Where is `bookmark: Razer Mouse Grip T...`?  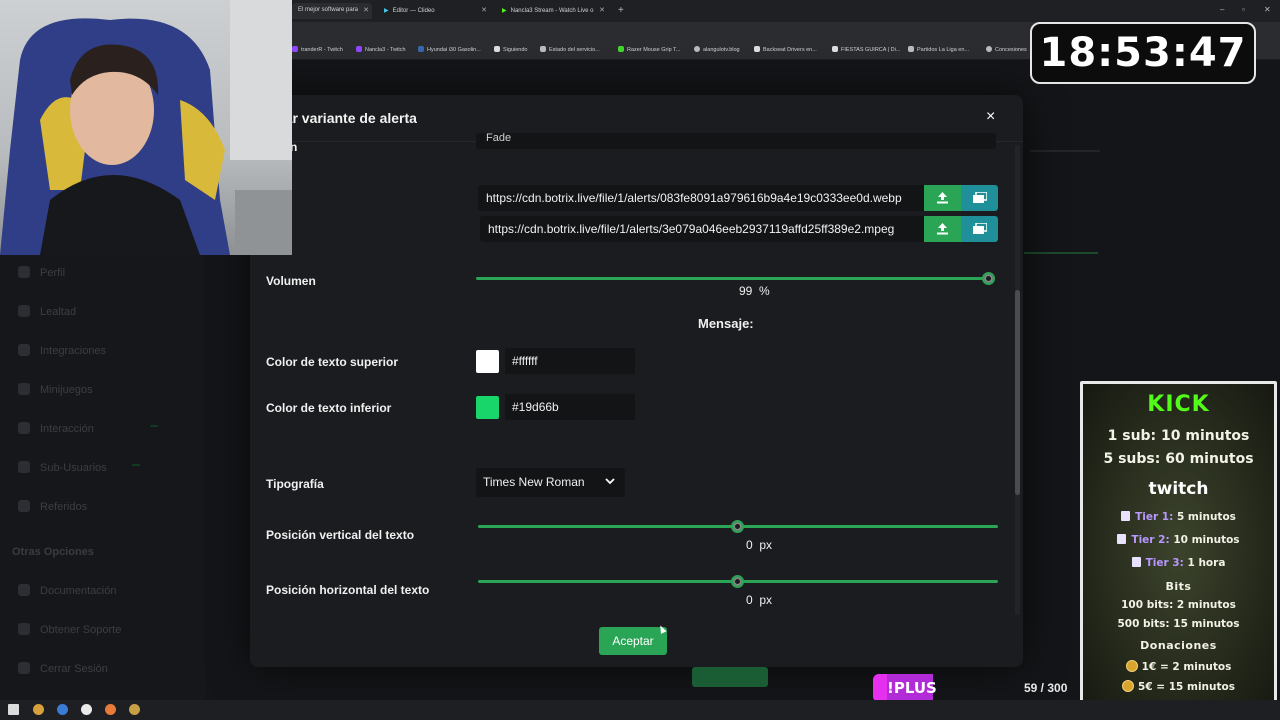
bookmark: Razer Mouse Grip T... is located at coordinates (649, 49).